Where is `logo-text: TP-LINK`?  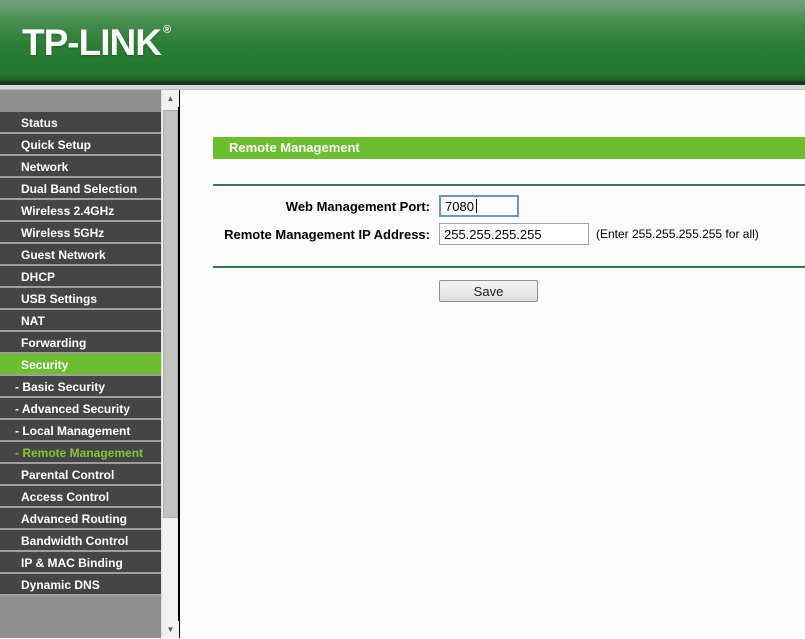
logo-text: TP-LINK is located at coordinates (92, 42).